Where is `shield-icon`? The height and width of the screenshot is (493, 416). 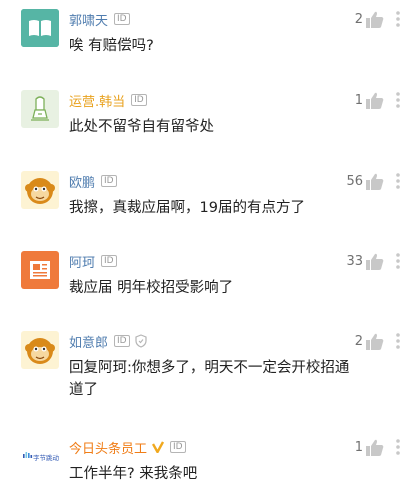 shield-icon is located at coordinates (141, 341).